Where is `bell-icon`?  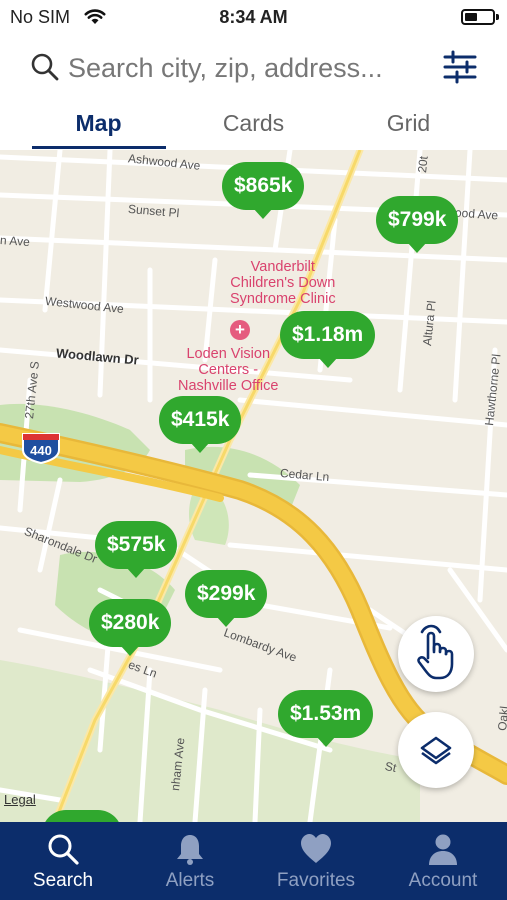 bell-icon is located at coordinates (190, 850).